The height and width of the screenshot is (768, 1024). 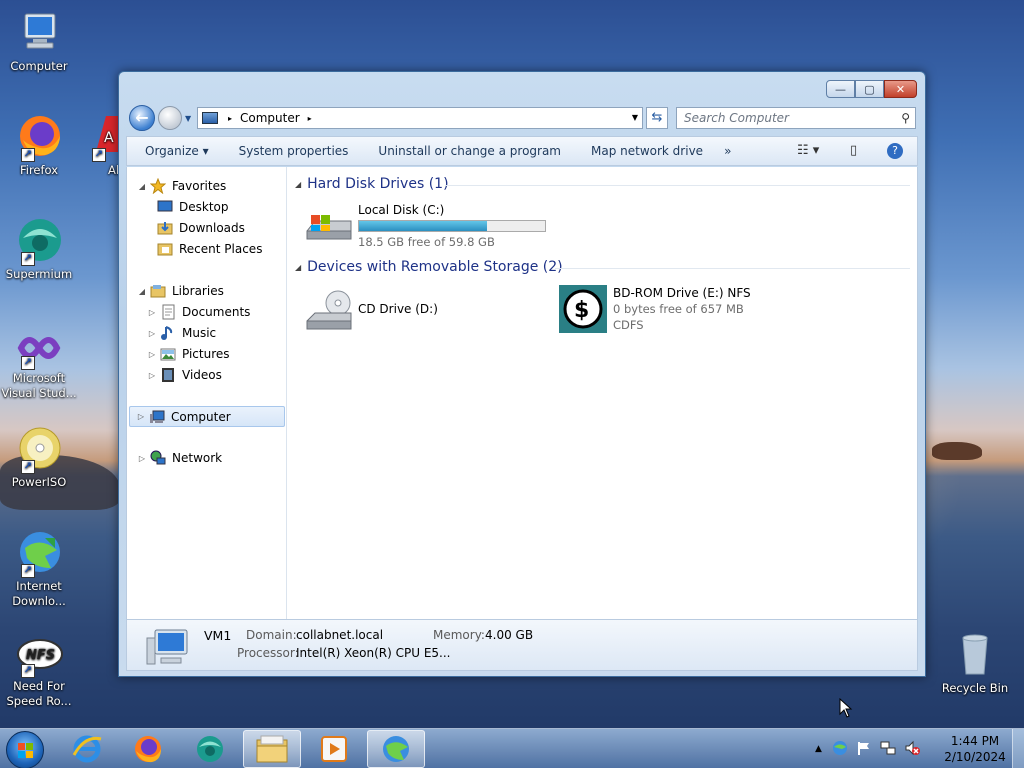 I want to click on nav-label: Pictures, so click(x=206, y=354).